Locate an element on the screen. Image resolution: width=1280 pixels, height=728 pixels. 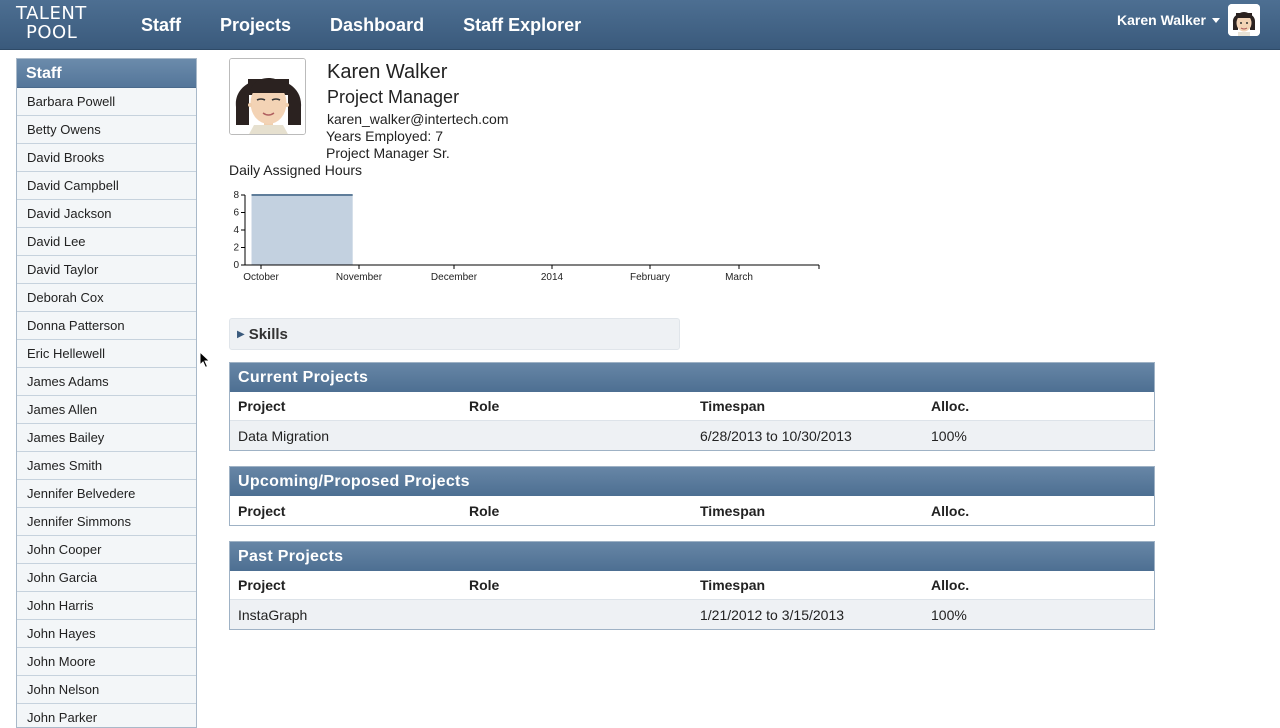
upcoming-projects-title: Upcoming/Proposed Projects is located at coordinates (692, 481).